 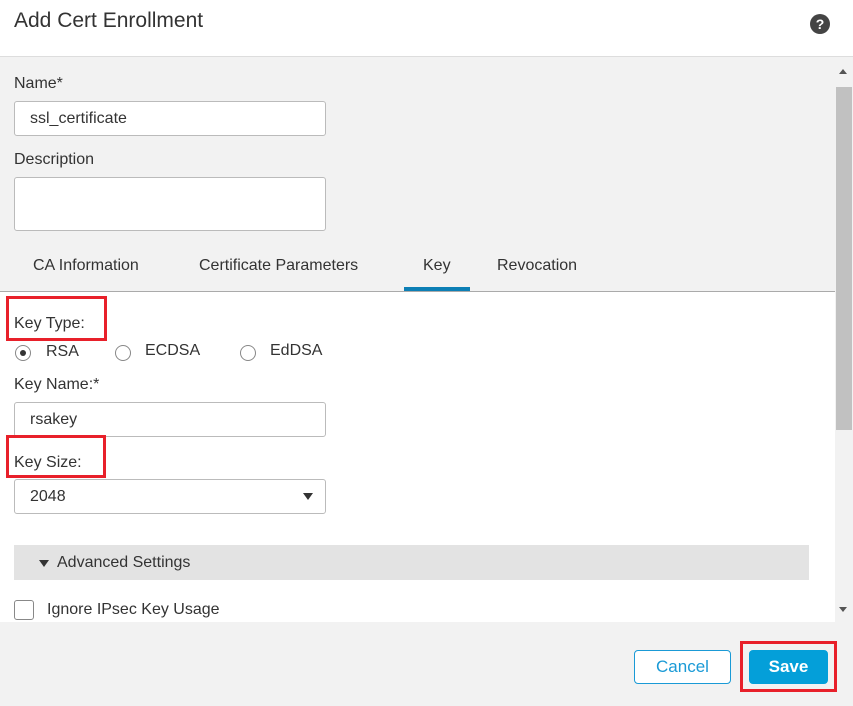 I want to click on radio-eddsa-label: EdDSA, so click(x=296, y=350).